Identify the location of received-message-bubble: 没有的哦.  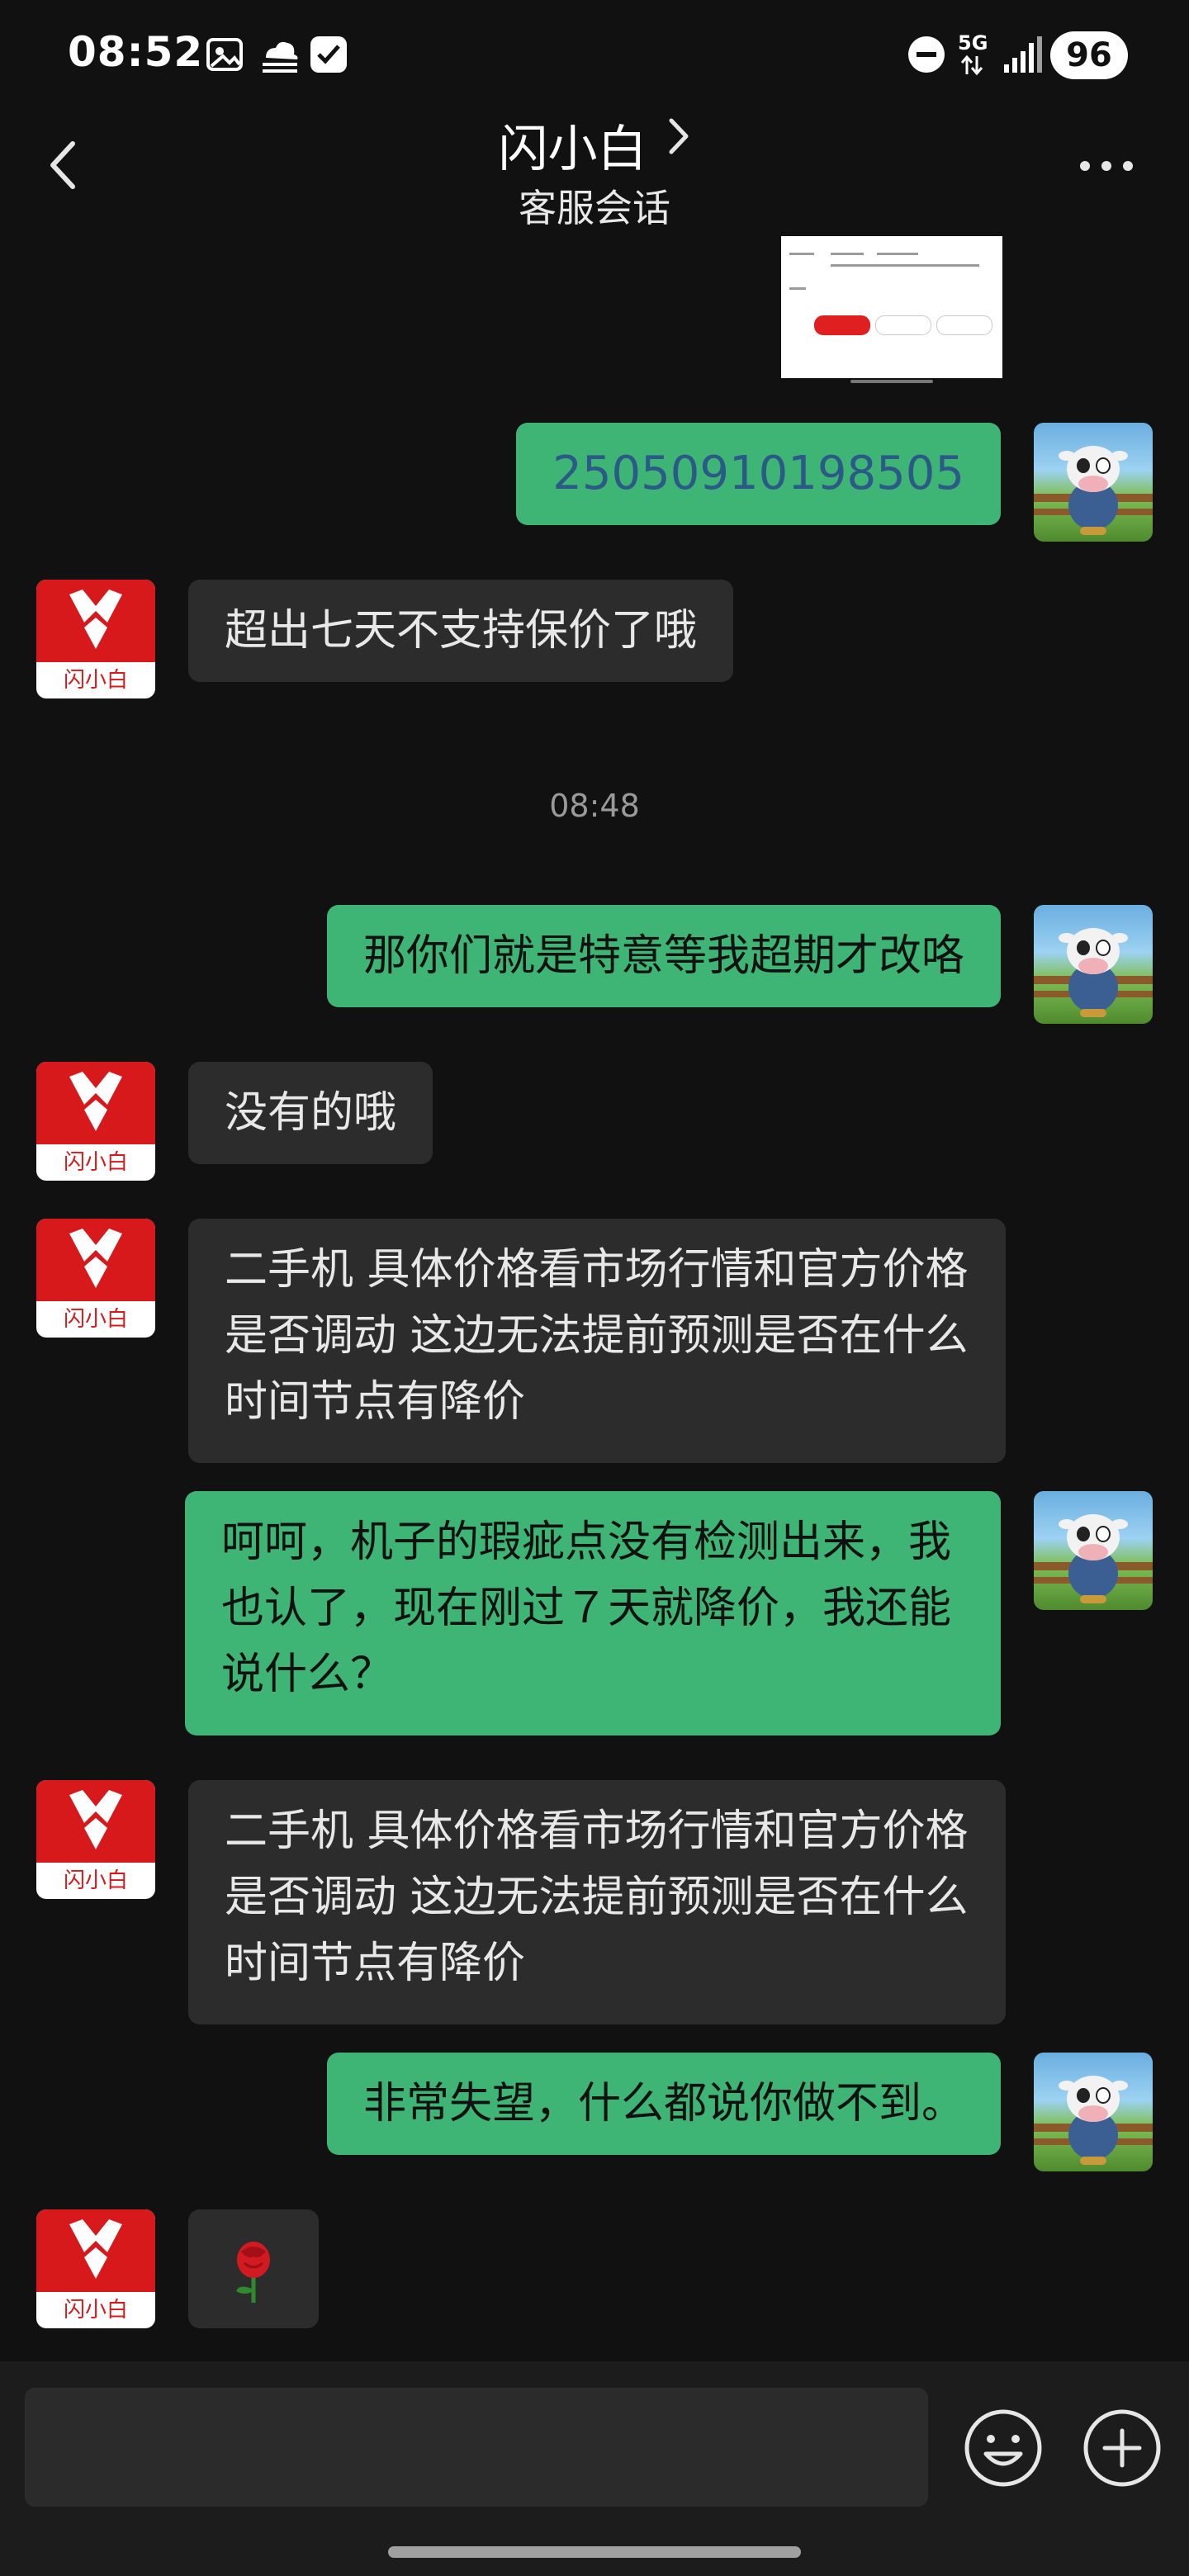
(310, 1113).